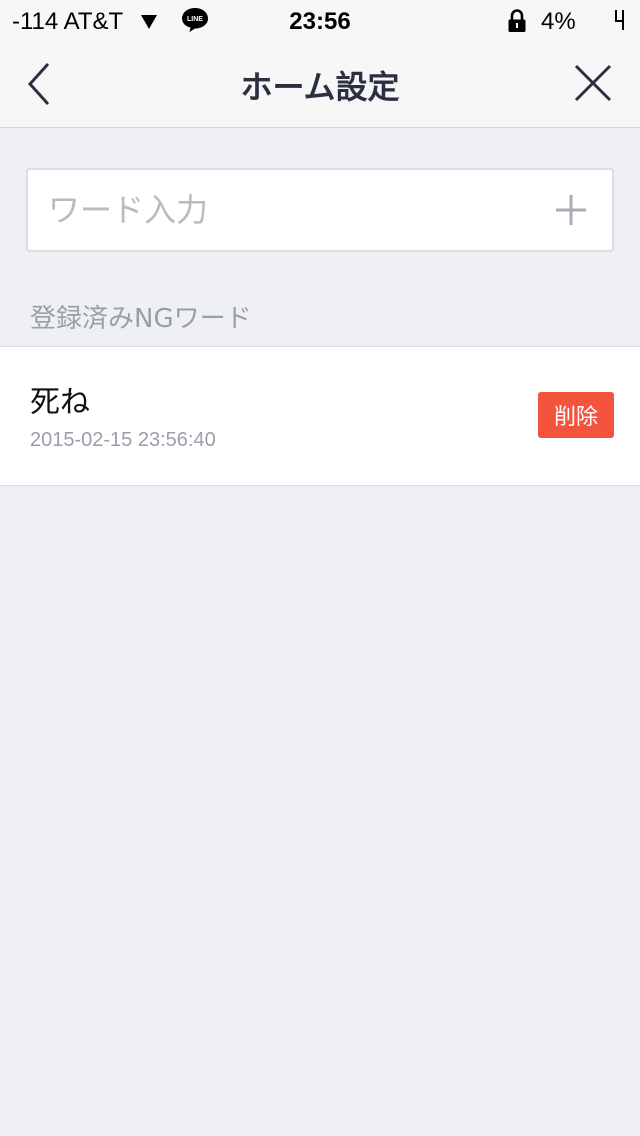 The width and height of the screenshot is (640, 1136). I want to click on charge-icon, so click(619, 20).